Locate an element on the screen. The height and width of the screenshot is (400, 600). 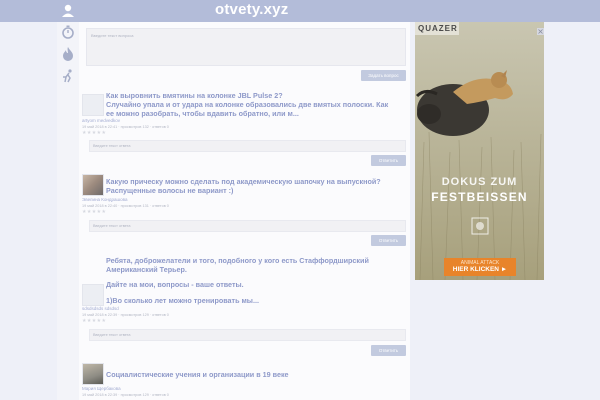
question-body: Дайте на мои, вопросы - ваше ответы. is located at coordinates (246, 284).